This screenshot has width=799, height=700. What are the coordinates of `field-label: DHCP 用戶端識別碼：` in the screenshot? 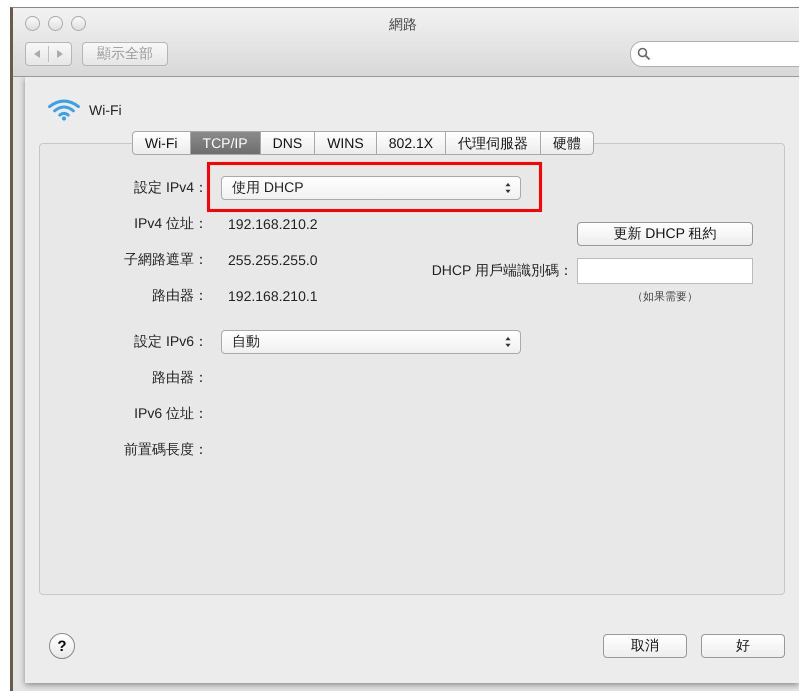 It's located at (502, 271).